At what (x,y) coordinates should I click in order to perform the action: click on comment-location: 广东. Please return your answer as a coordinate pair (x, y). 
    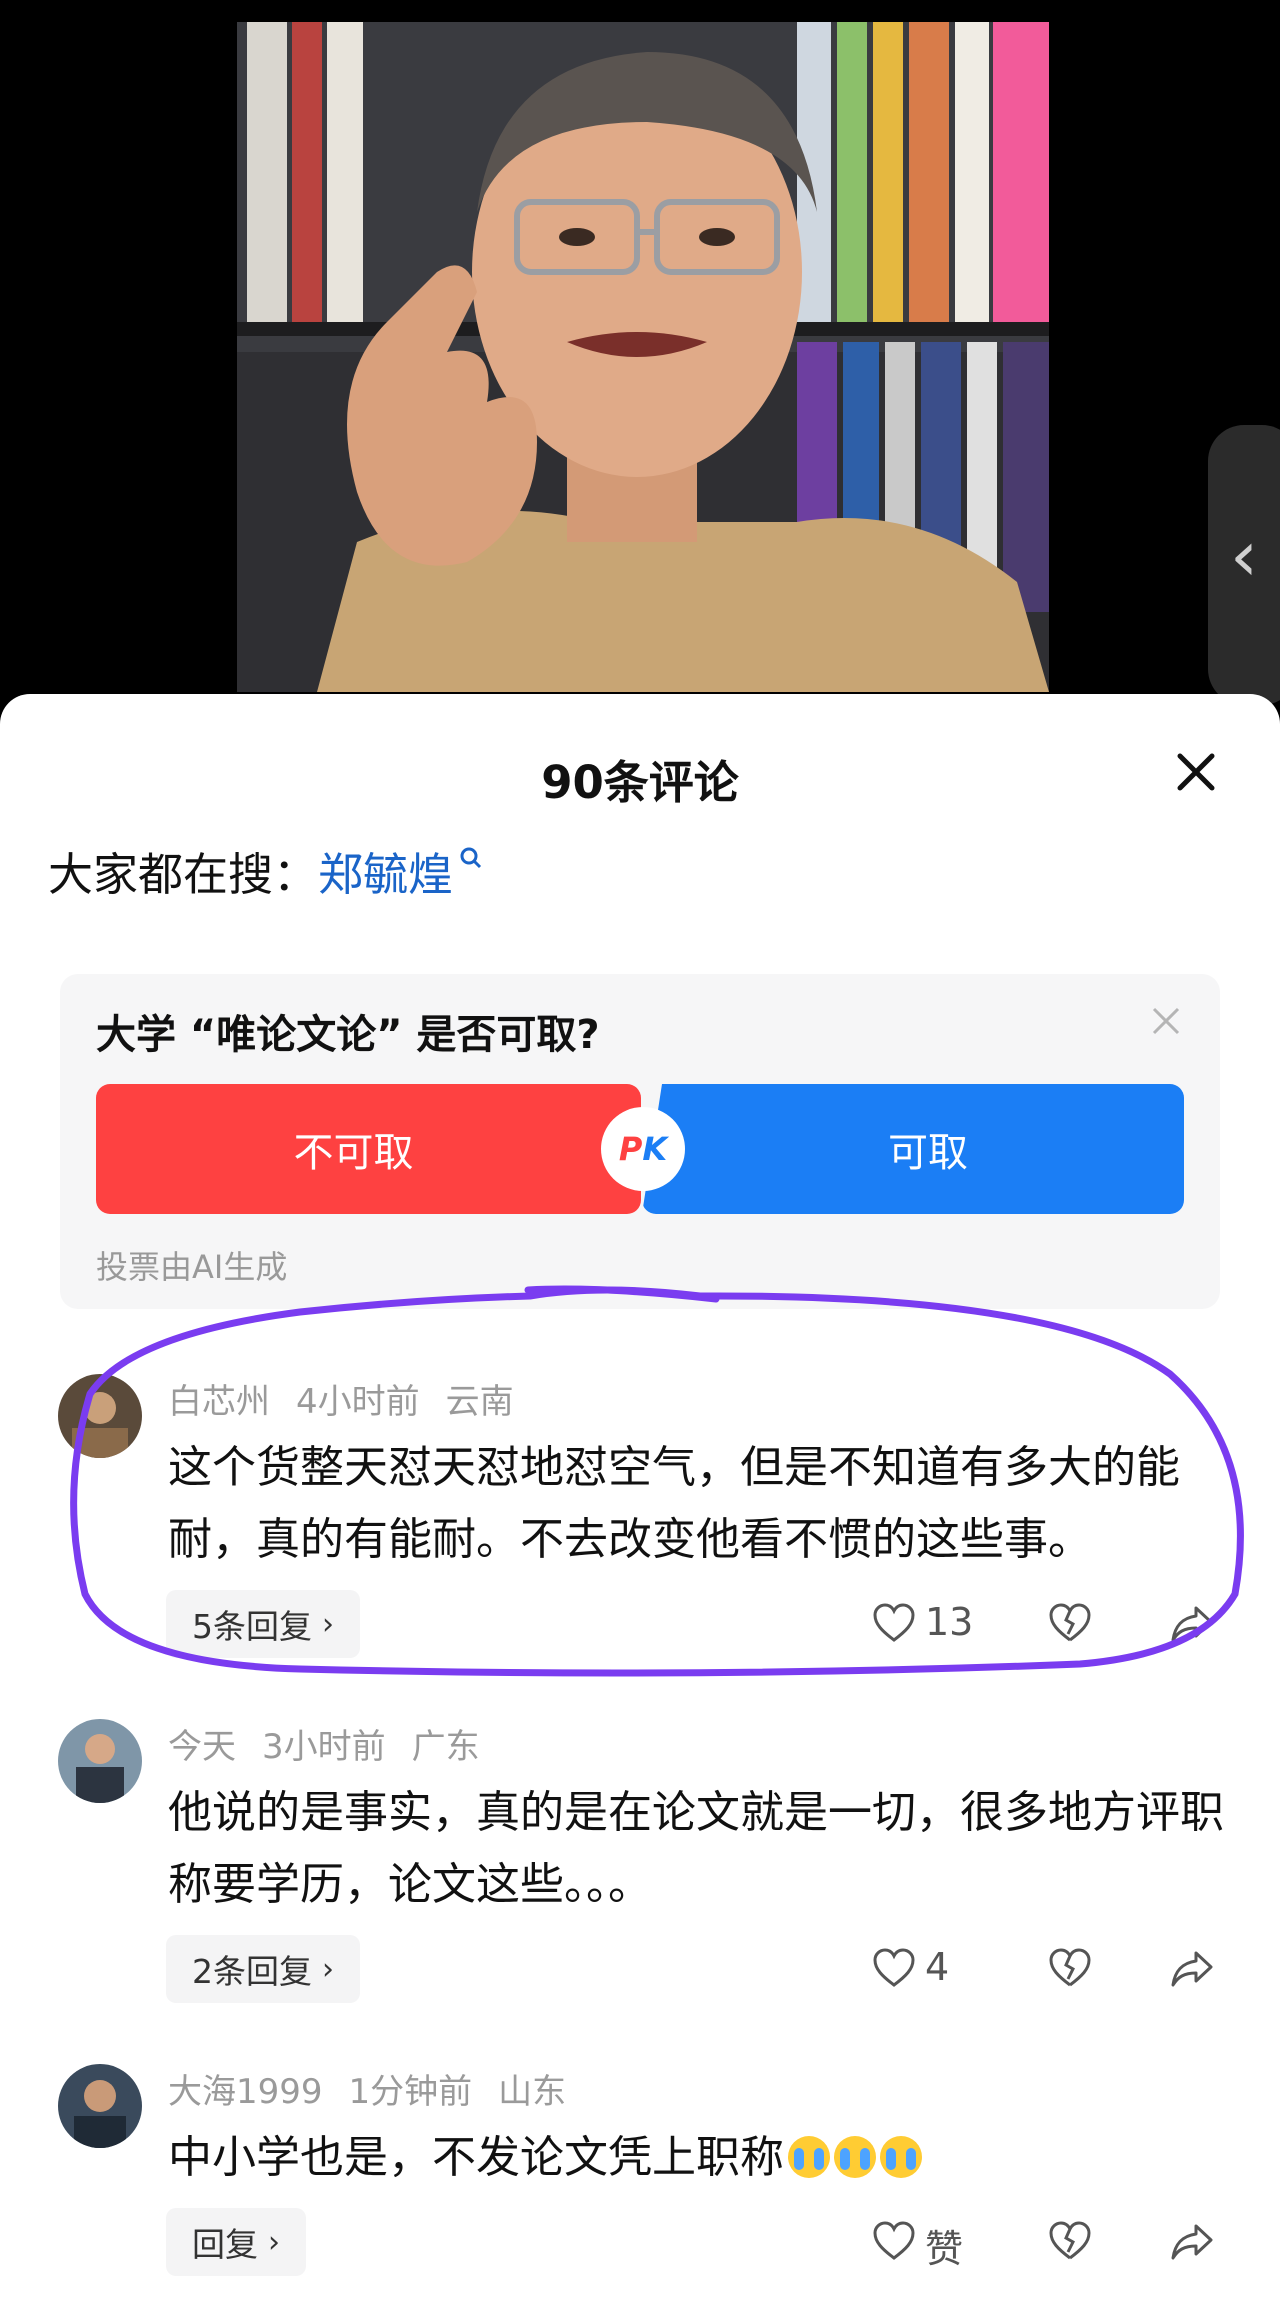
    Looking at the image, I should click on (445, 1747).